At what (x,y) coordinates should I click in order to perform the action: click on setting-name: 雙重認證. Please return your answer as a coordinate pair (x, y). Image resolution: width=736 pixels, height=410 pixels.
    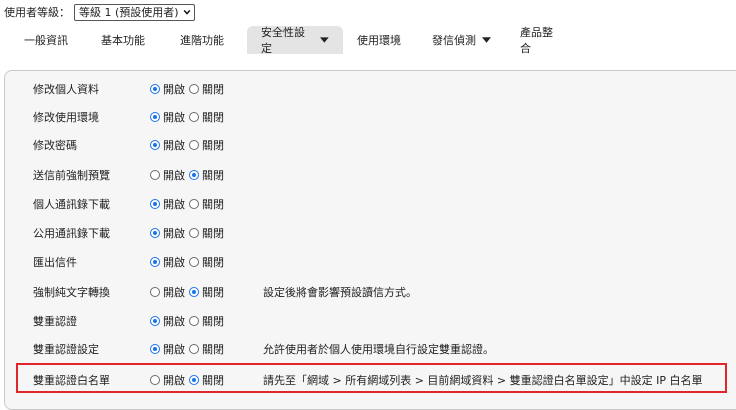
    Looking at the image, I should click on (55, 321).